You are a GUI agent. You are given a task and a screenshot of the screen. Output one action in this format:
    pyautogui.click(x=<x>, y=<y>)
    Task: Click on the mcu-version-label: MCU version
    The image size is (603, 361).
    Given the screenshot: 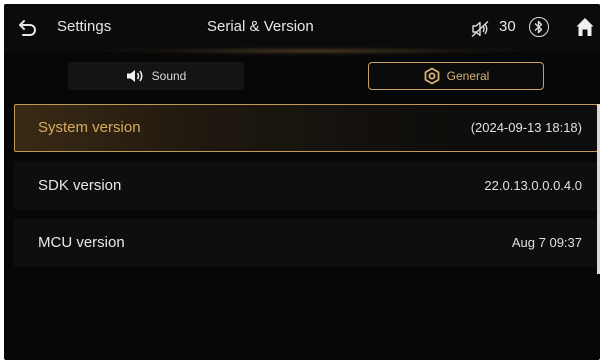 What is the action you would take?
    pyautogui.click(x=81, y=242)
    